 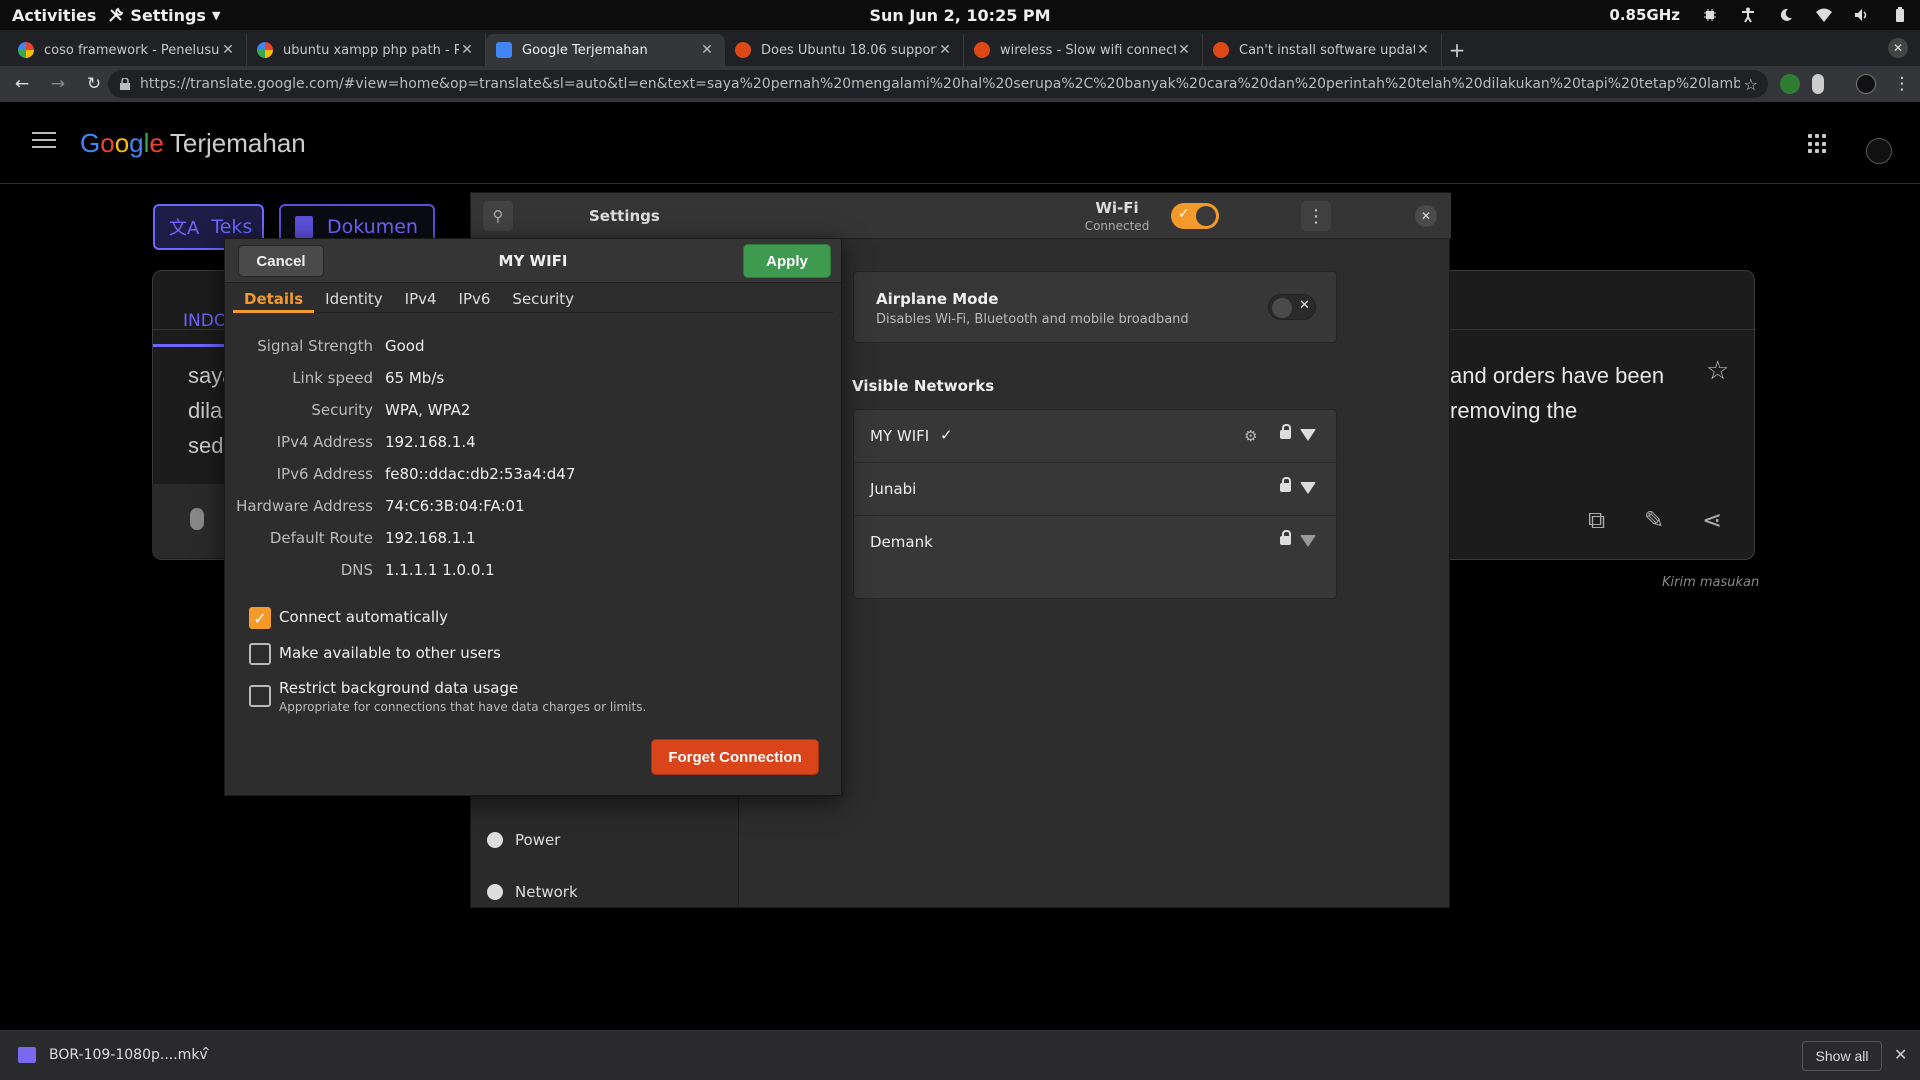 What do you see at coordinates (1818, 84) in the screenshot?
I see `extension-mouse-icon` at bounding box center [1818, 84].